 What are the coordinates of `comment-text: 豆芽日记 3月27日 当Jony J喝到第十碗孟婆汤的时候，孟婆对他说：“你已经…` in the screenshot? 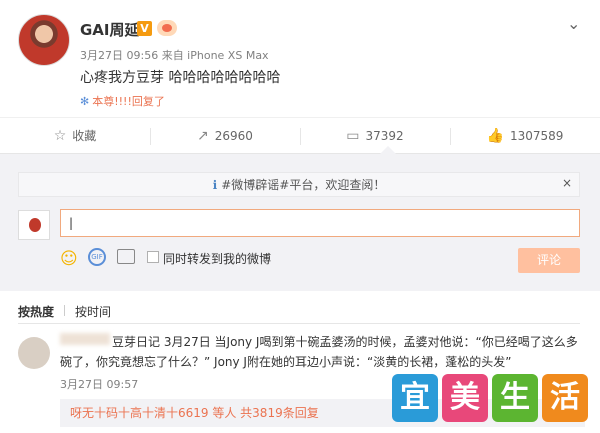 It's located at (322, 352).